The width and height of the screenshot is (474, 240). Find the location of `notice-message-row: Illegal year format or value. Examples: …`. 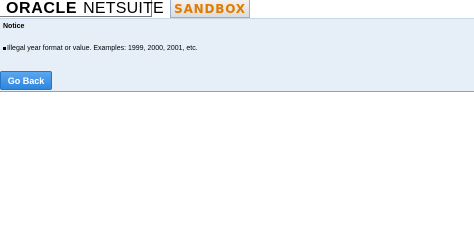

notice-message-row: Illegal year format or value. Examples: … is located at coordinates (100, 48).